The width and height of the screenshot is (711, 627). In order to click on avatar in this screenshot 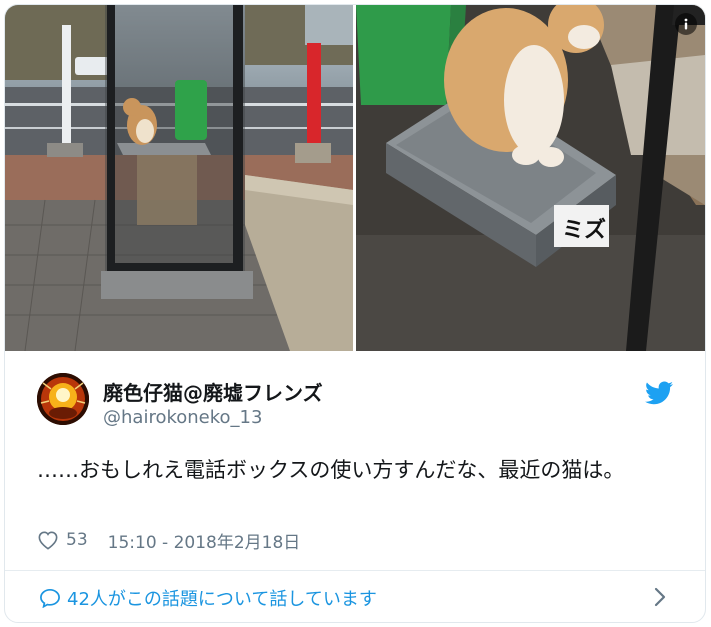, I will do `click(63, 399)`.